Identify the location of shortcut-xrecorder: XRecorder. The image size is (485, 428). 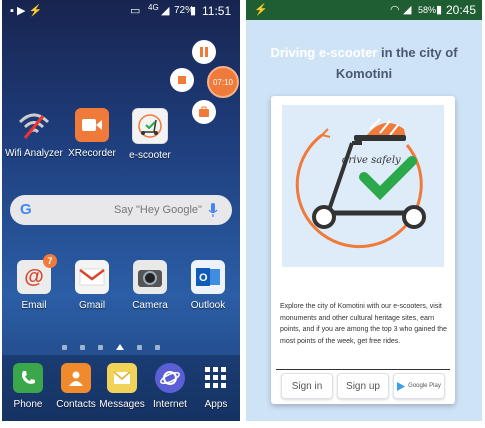
(92, 133).